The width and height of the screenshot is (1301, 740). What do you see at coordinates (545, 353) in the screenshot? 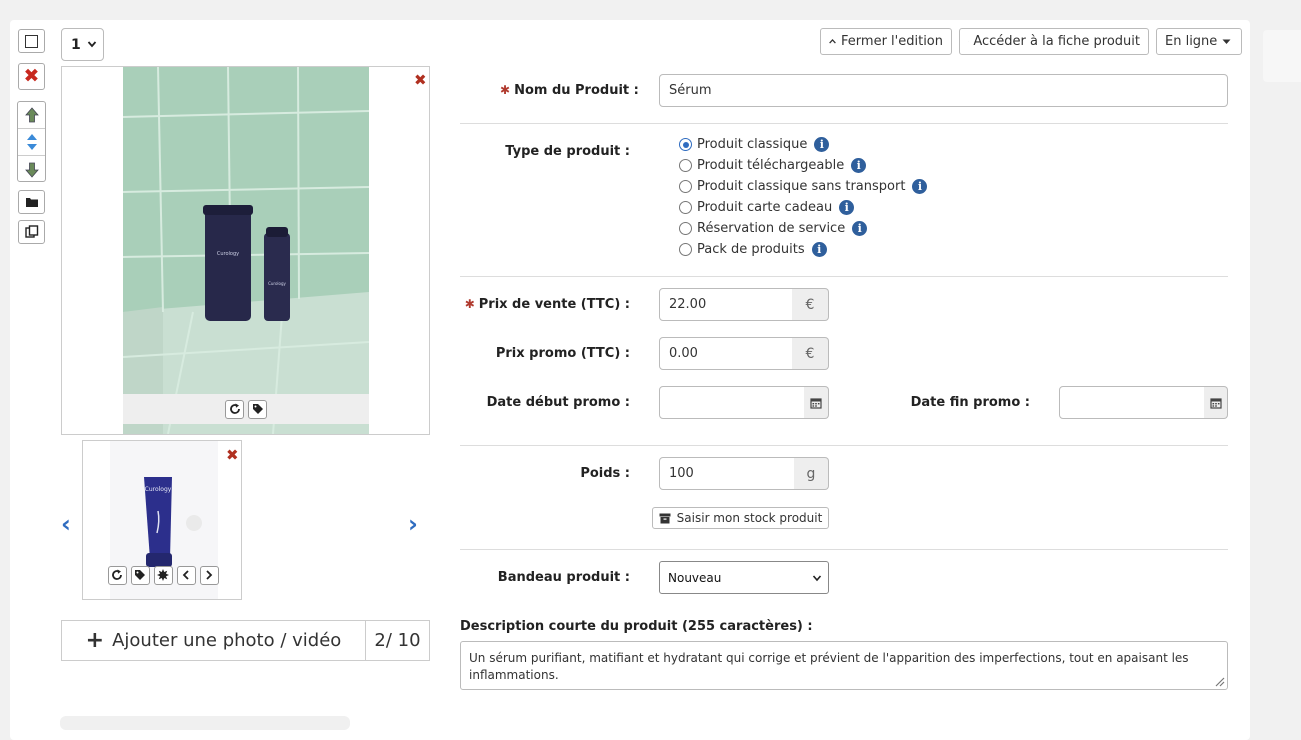
I see `promo-price-label: Prix promo (TTC) :` at bounding box center [545, 353].